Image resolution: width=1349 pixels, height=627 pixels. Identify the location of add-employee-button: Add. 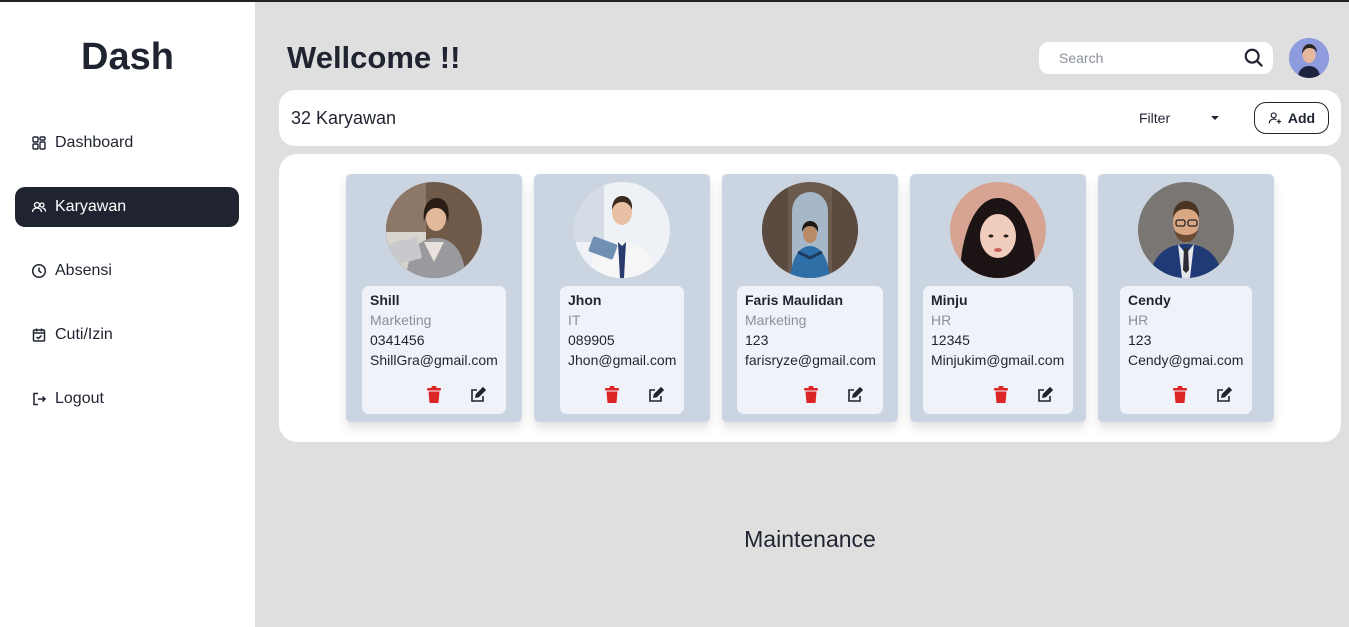
(1291, 118).